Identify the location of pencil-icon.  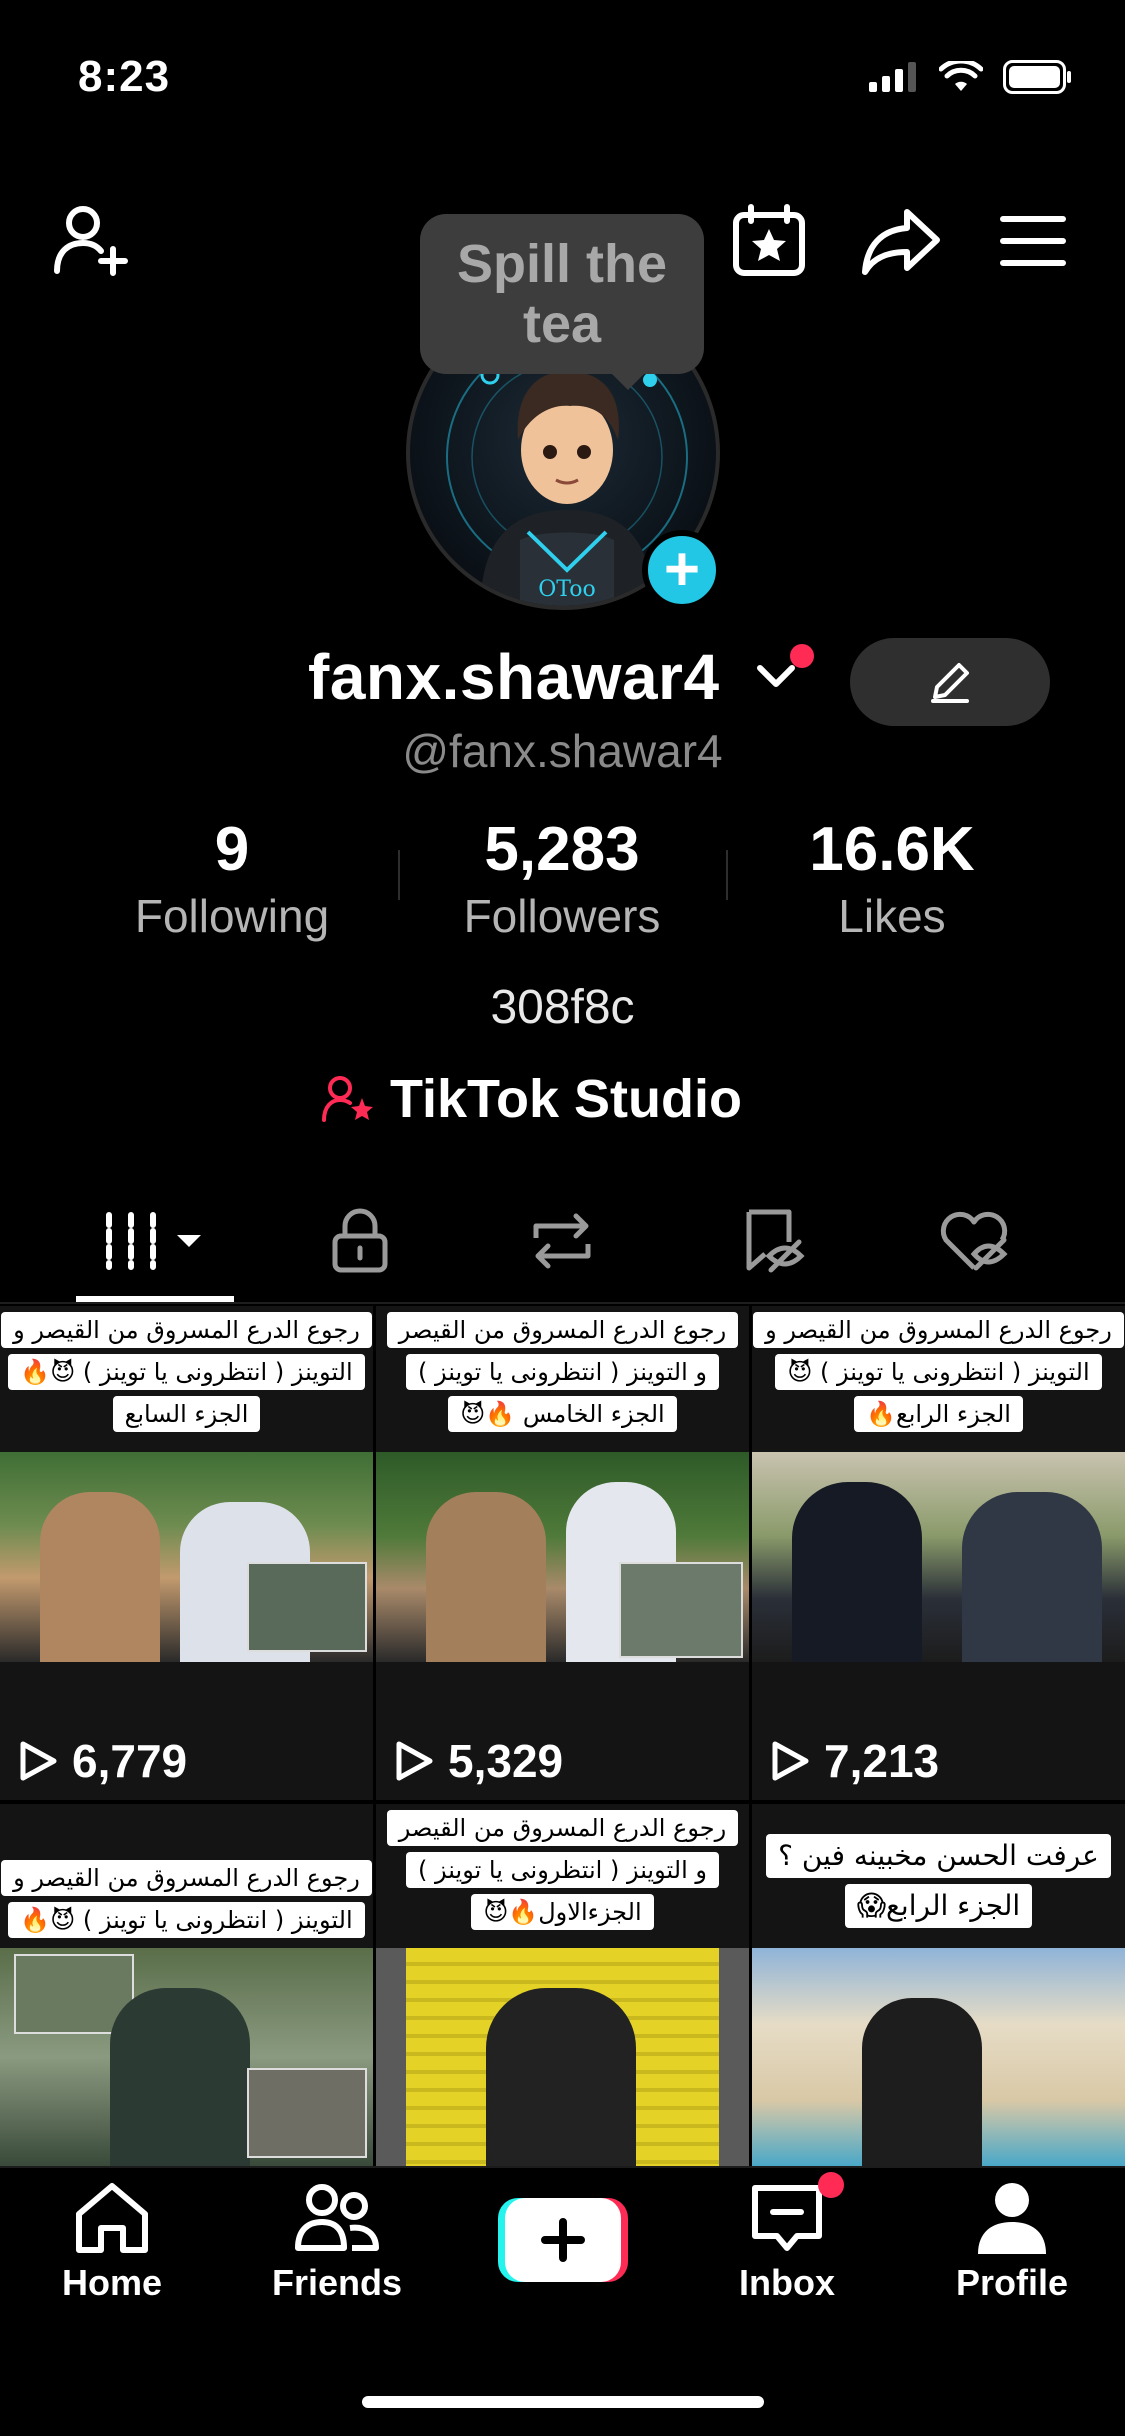
(950, 683).